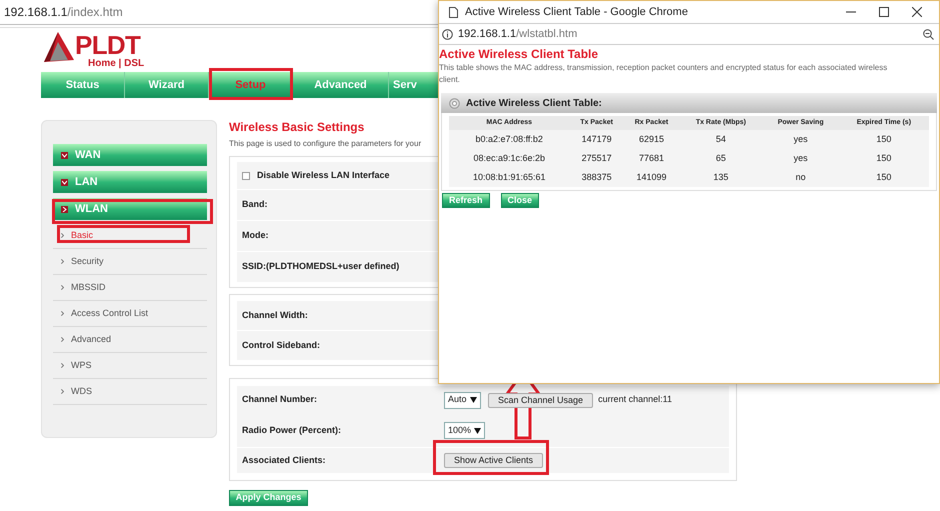 The height and width of the screenshot is (511, 940). What do you see at coordinates (462, 400) in the screenshot?
I see `channel-select: Auto` at bounding box center [462, 400].